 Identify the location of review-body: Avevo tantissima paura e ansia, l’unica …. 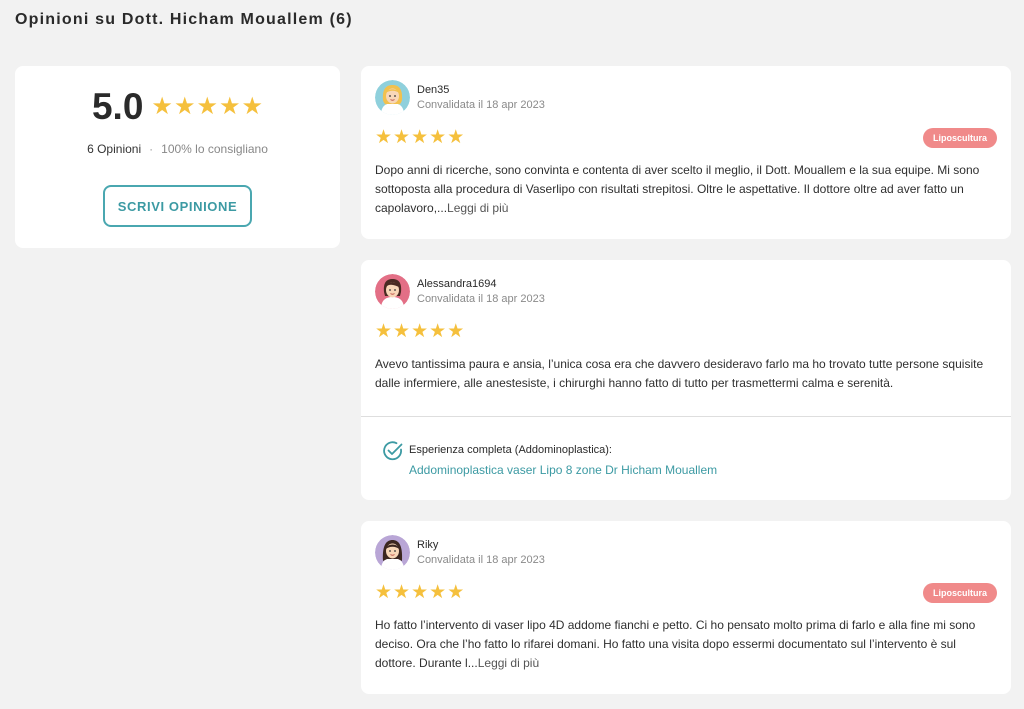
(679, 373).